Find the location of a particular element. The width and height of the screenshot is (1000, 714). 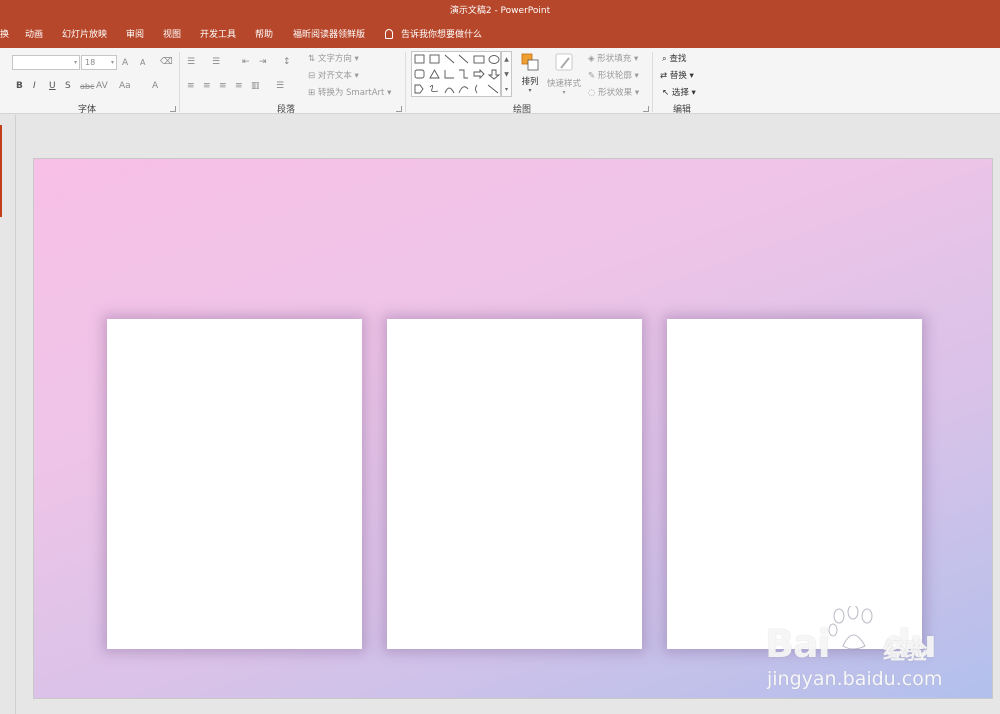

font-color-button: A is located at coordinates (155, 86).